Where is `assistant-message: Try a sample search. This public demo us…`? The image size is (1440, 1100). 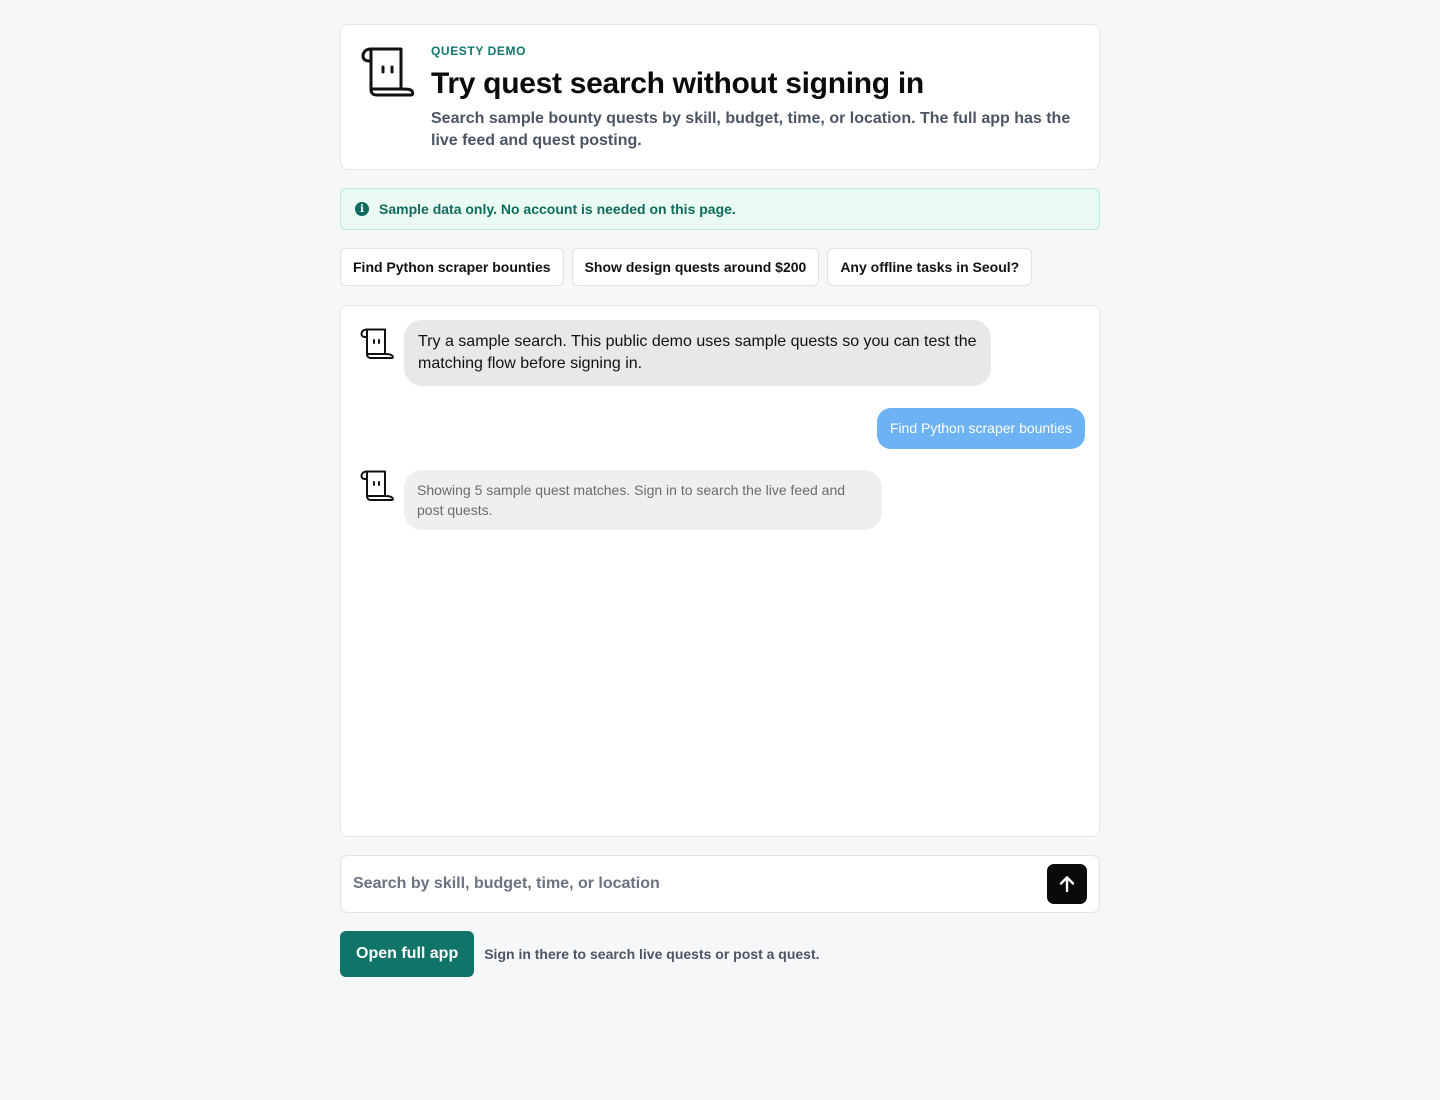 assistant-message: Try a sample search. This public demo us… is located at coordinates (697, 353).